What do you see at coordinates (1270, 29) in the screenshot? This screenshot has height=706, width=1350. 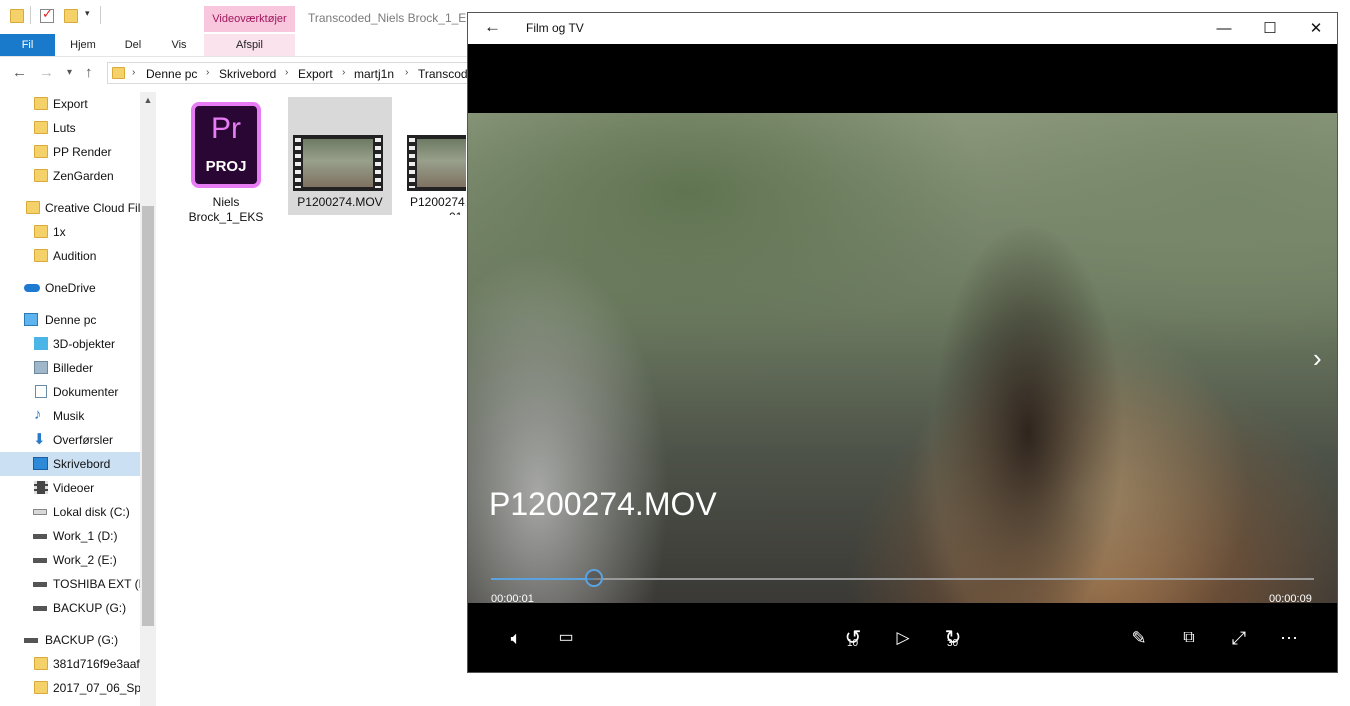 I see `maximize-button: ☐` at bounding box center [1270, 29].